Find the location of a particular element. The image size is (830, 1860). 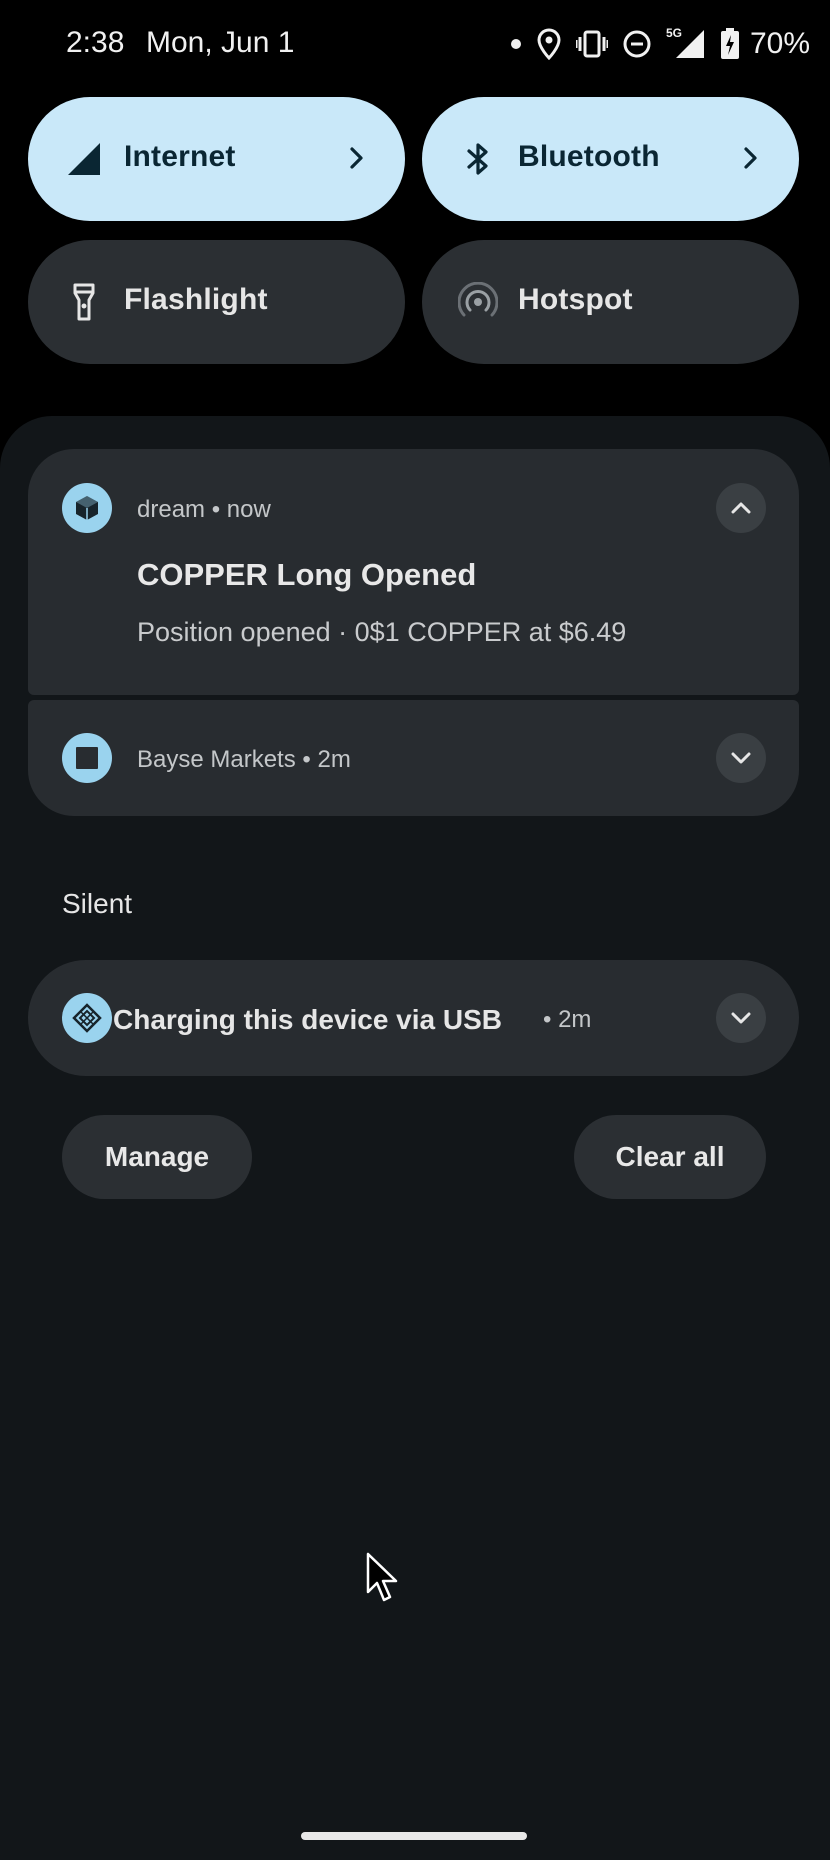

mouse-cursor-icon is located at coordinates (382, 1577).